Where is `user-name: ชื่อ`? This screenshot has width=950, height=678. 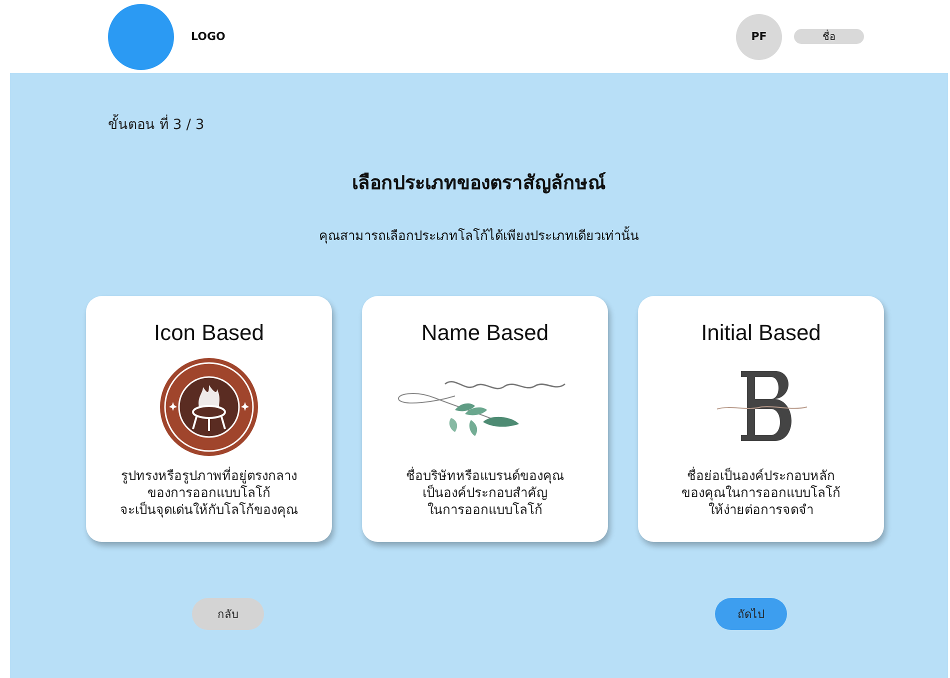
user-name: ชื่อ is located at coordinates (829, 36).